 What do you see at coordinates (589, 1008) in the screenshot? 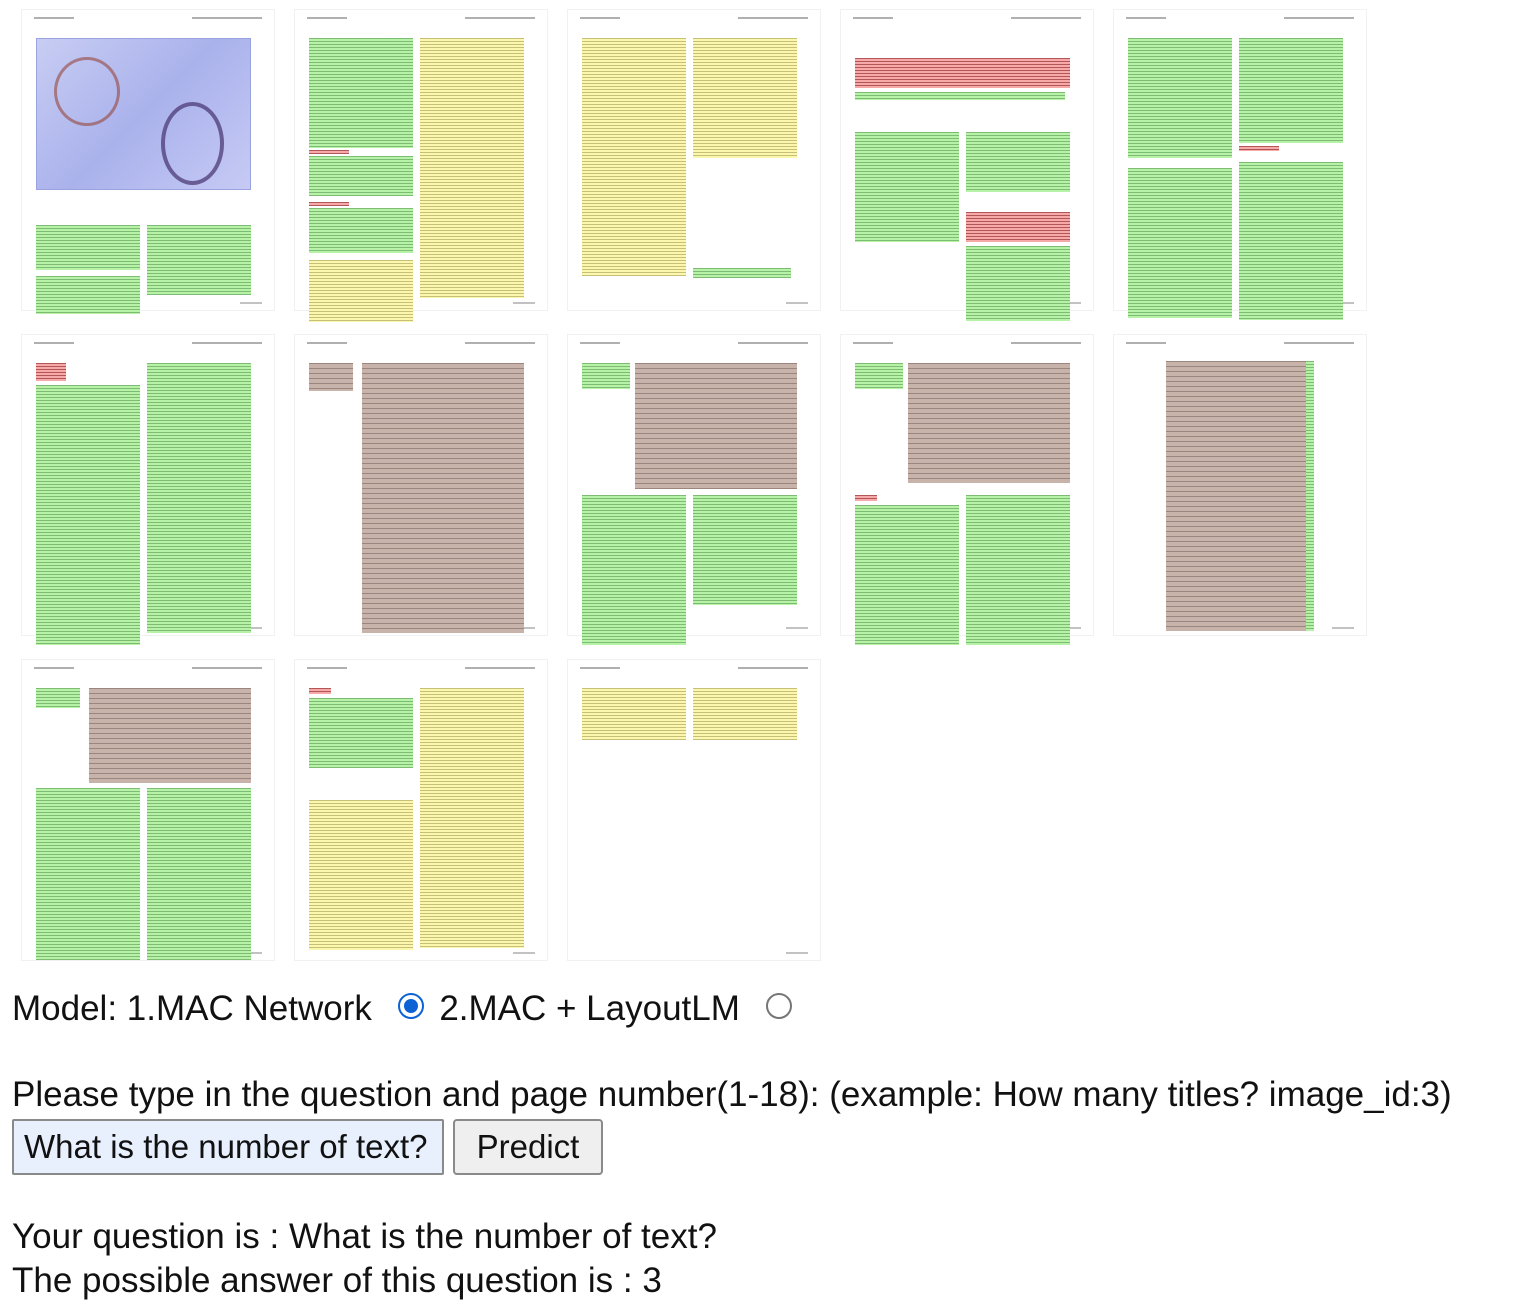
I see `model-option-2-label: 2.MAC + LayoutLM` at bounding box center [589, 1008].